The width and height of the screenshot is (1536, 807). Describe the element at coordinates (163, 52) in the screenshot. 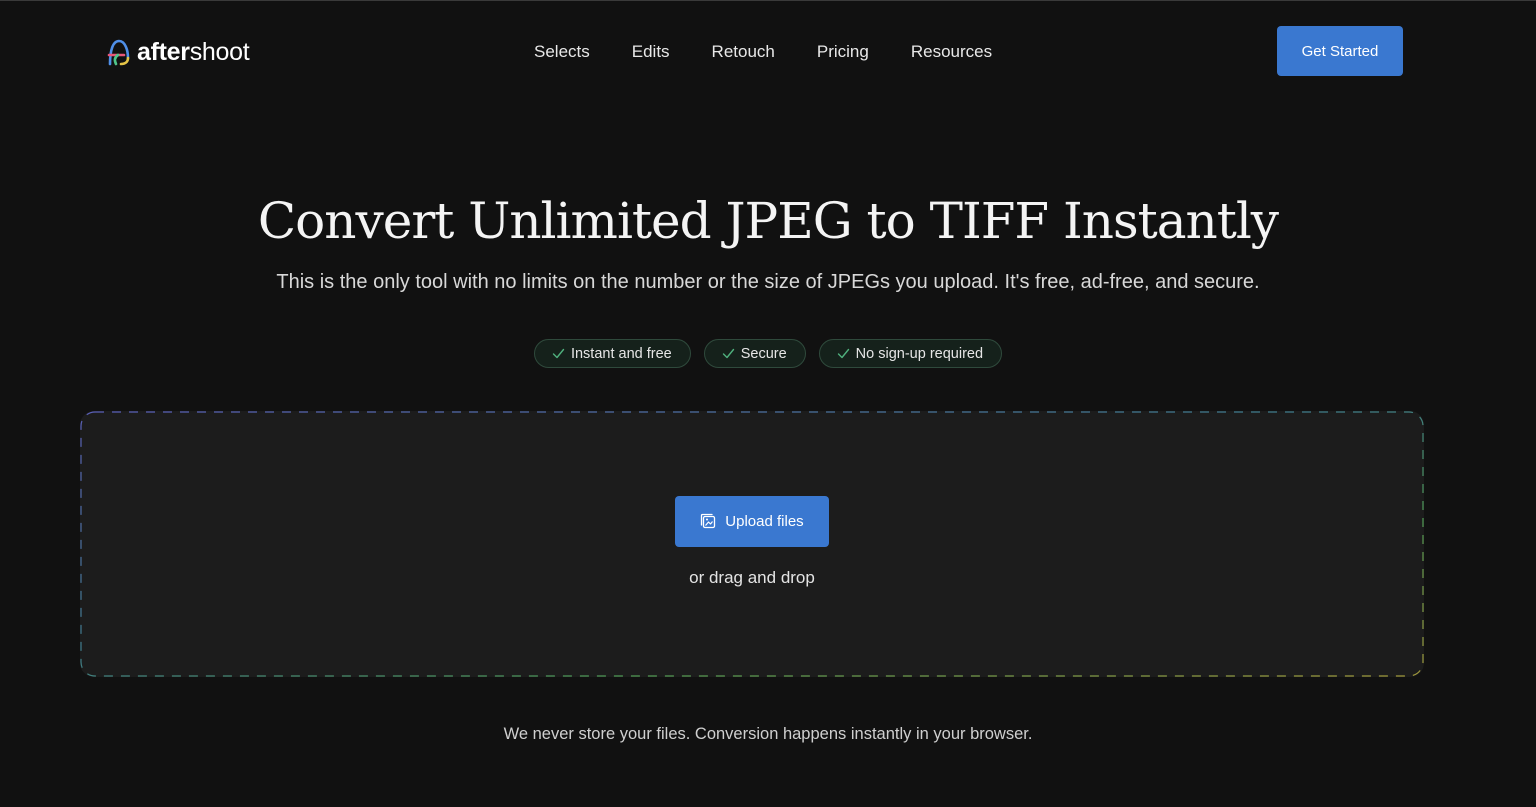

I see `logo-wordmark-prefix: after` at that location.